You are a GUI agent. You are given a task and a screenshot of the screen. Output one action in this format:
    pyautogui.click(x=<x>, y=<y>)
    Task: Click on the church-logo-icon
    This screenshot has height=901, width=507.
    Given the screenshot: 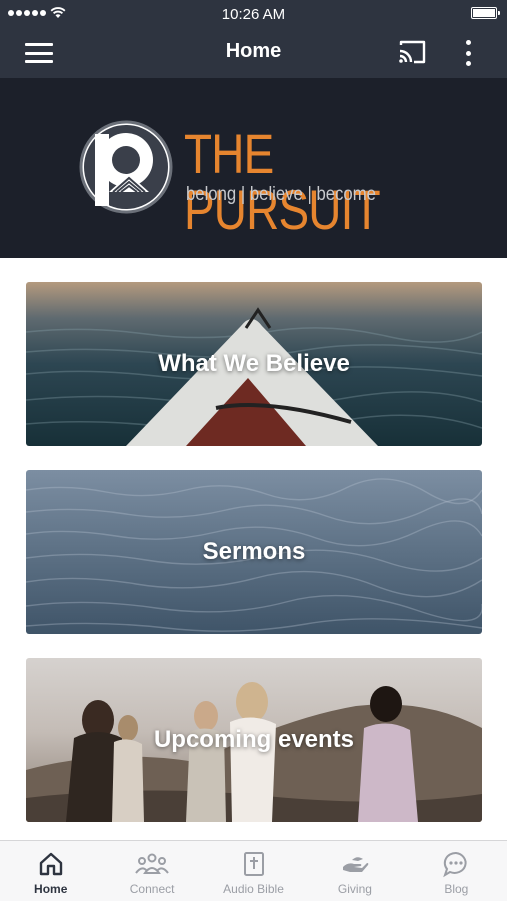 What is the action you would take?
    pyautogui.click(x=126, y=167)
    